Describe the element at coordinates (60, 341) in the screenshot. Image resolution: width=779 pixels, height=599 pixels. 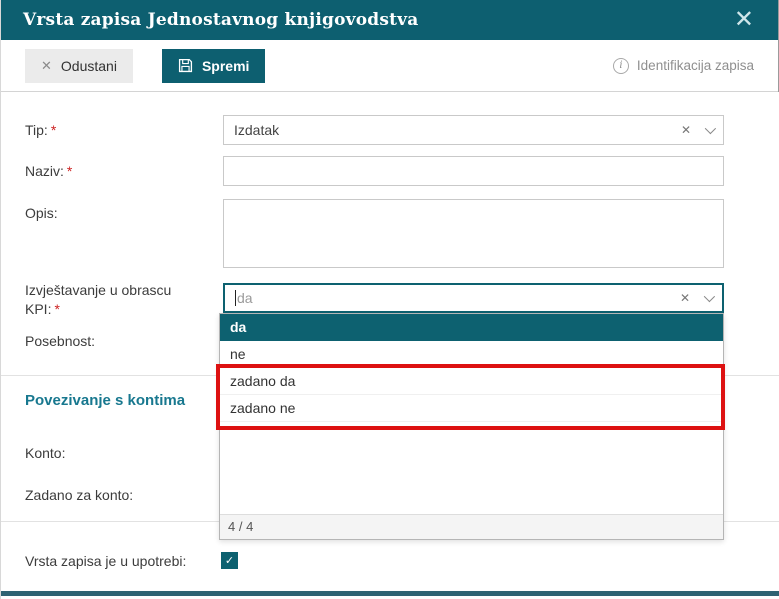
I see `posebnost-label: Posebnost:` at that location.